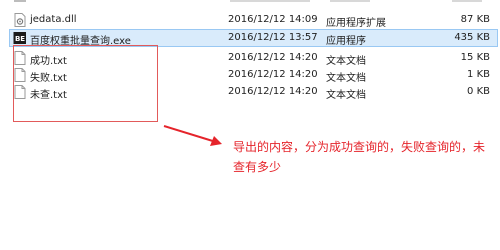 This screenshot has height=250, width=500. I want to click on file-size: 1 KB, so click(478, 74).